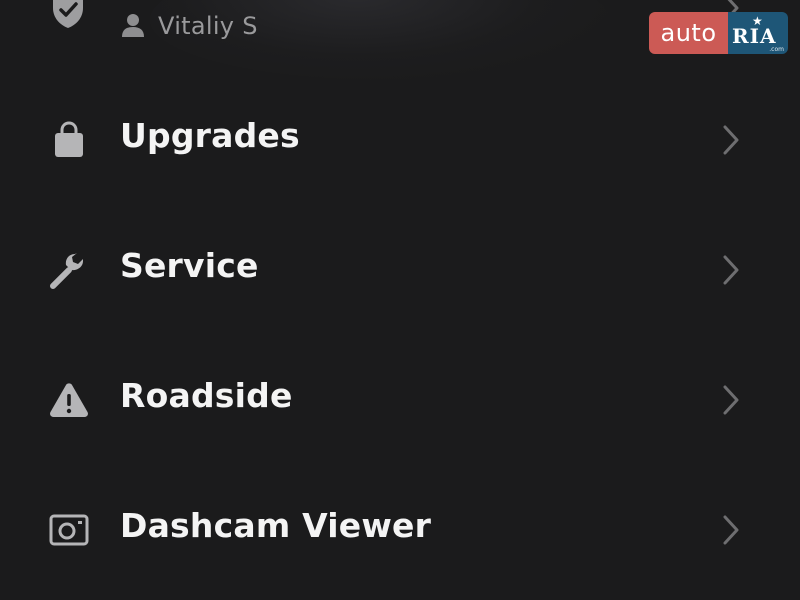 This screenshot has width=800, height=600. I want to click on owner-info: Vitaliy S, so click(190, 26).